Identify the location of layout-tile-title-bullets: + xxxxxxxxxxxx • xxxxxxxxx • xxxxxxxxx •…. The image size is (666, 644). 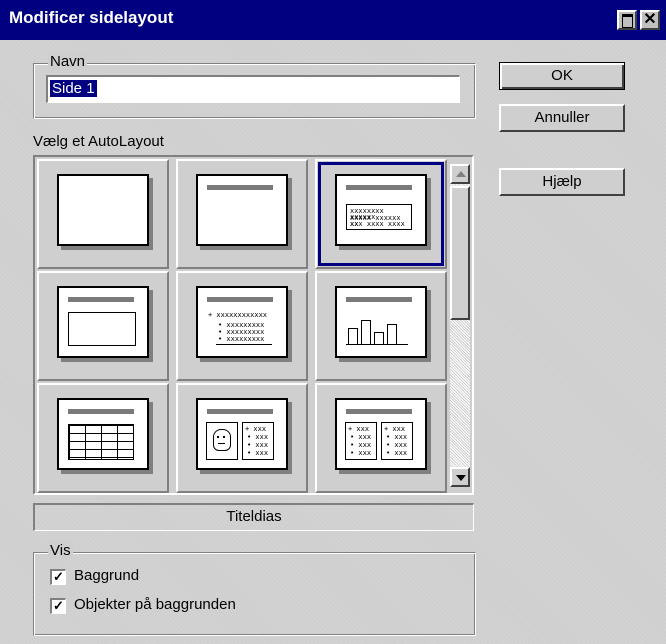
(242, 326).